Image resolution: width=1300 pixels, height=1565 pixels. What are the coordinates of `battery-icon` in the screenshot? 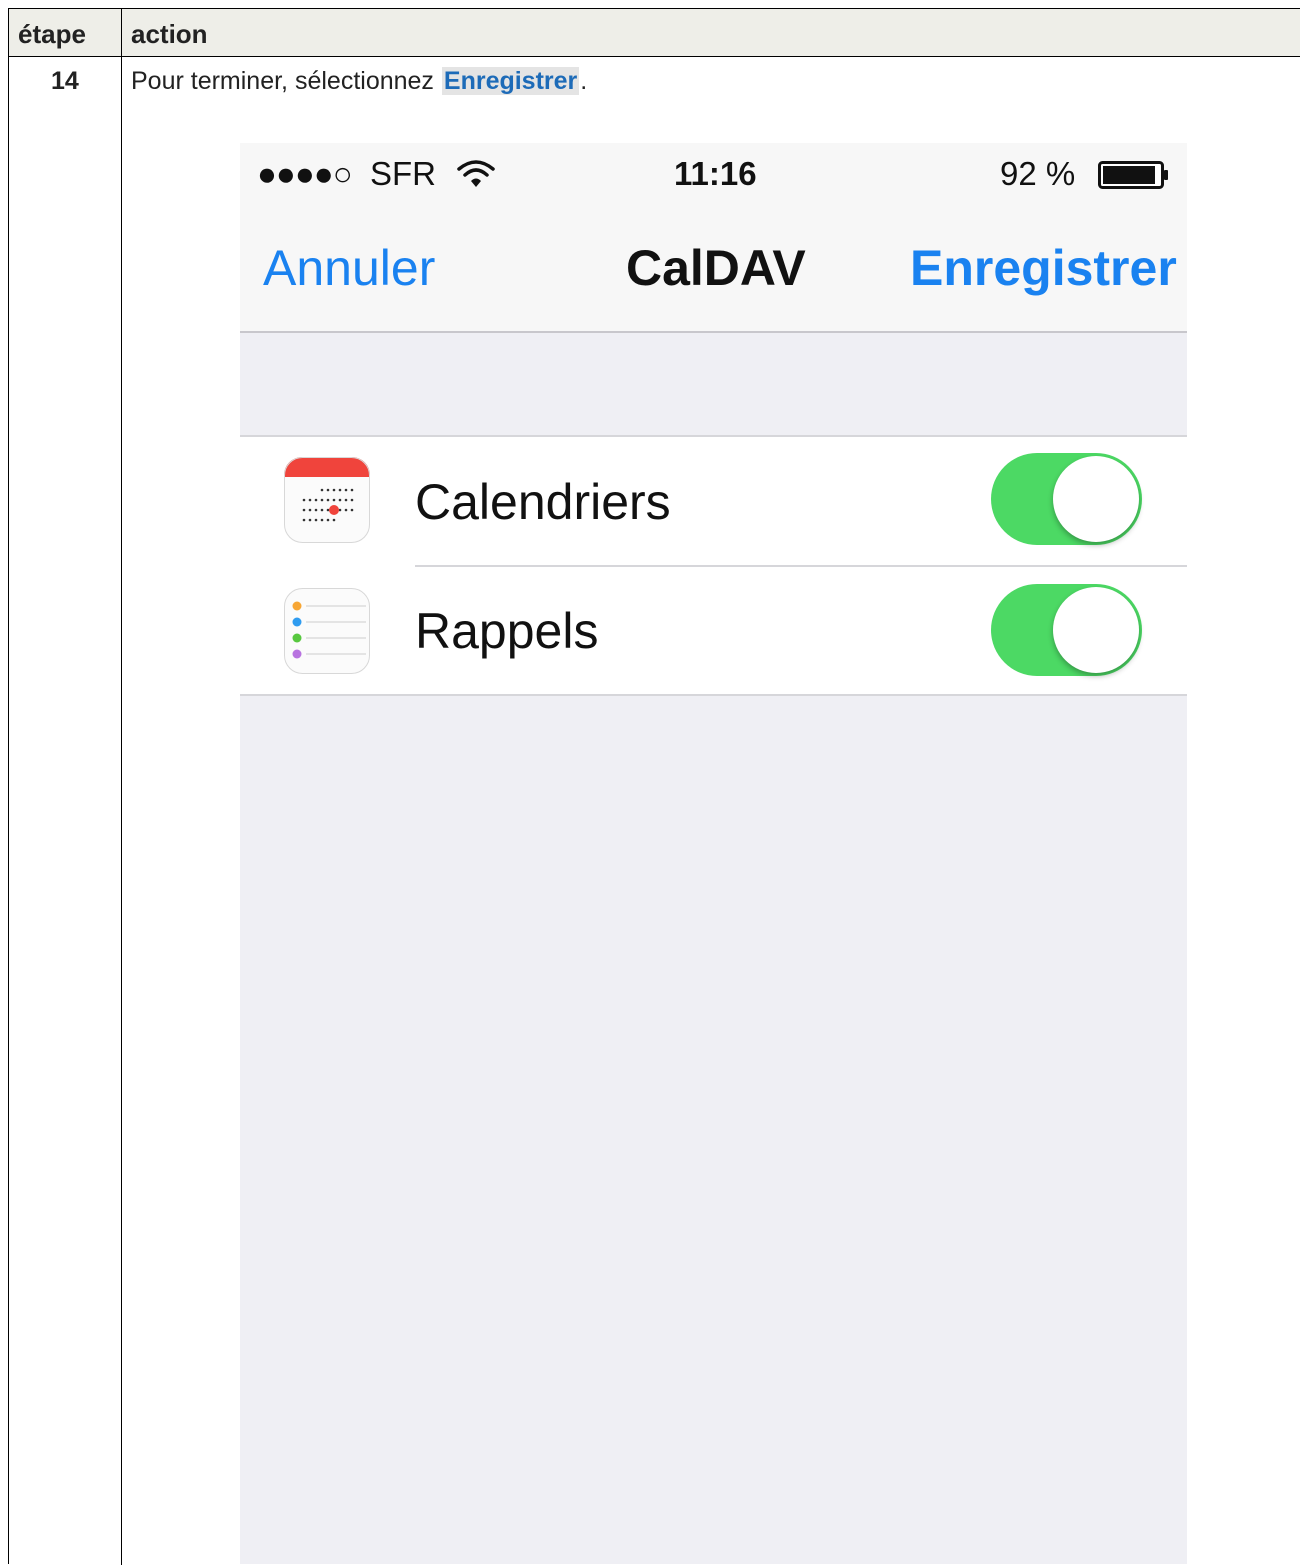 It's located at (1133, 175).